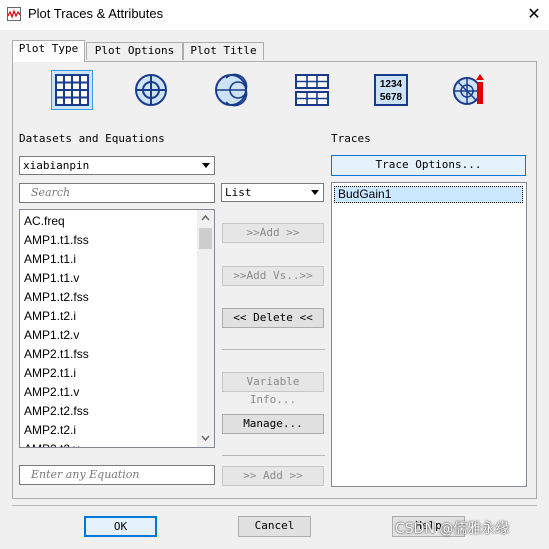 This screenshot has height=549, width=549. I want to click on tab-plot-options: Plot Options, so click(134, 51).